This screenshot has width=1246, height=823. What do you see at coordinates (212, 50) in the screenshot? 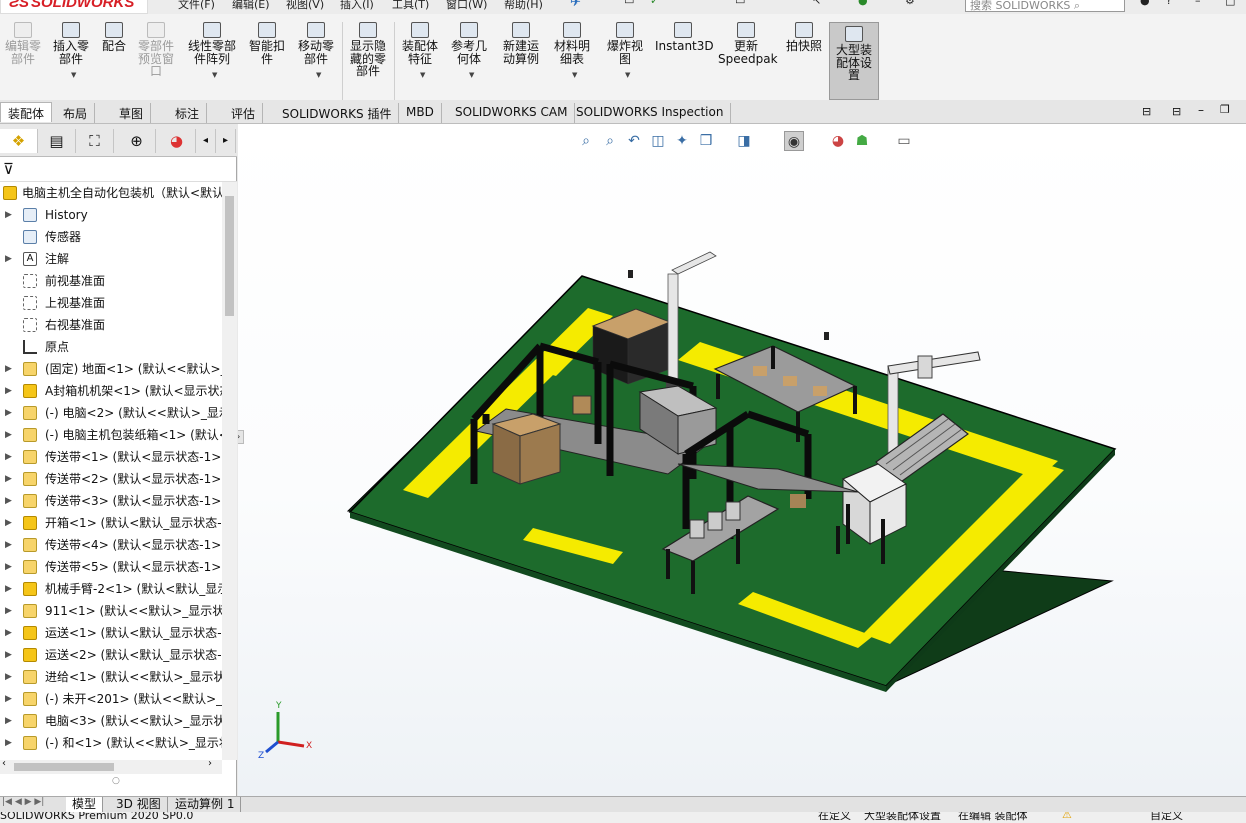
I see `linear-pattern-button: 线性零部 件阵列 ▼` at bounding box center [212, 50].